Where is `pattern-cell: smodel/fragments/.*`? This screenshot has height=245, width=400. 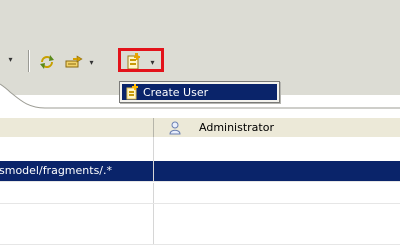 pattern-cell: smodel/fragments/.* is located at coordinates (76, 171).